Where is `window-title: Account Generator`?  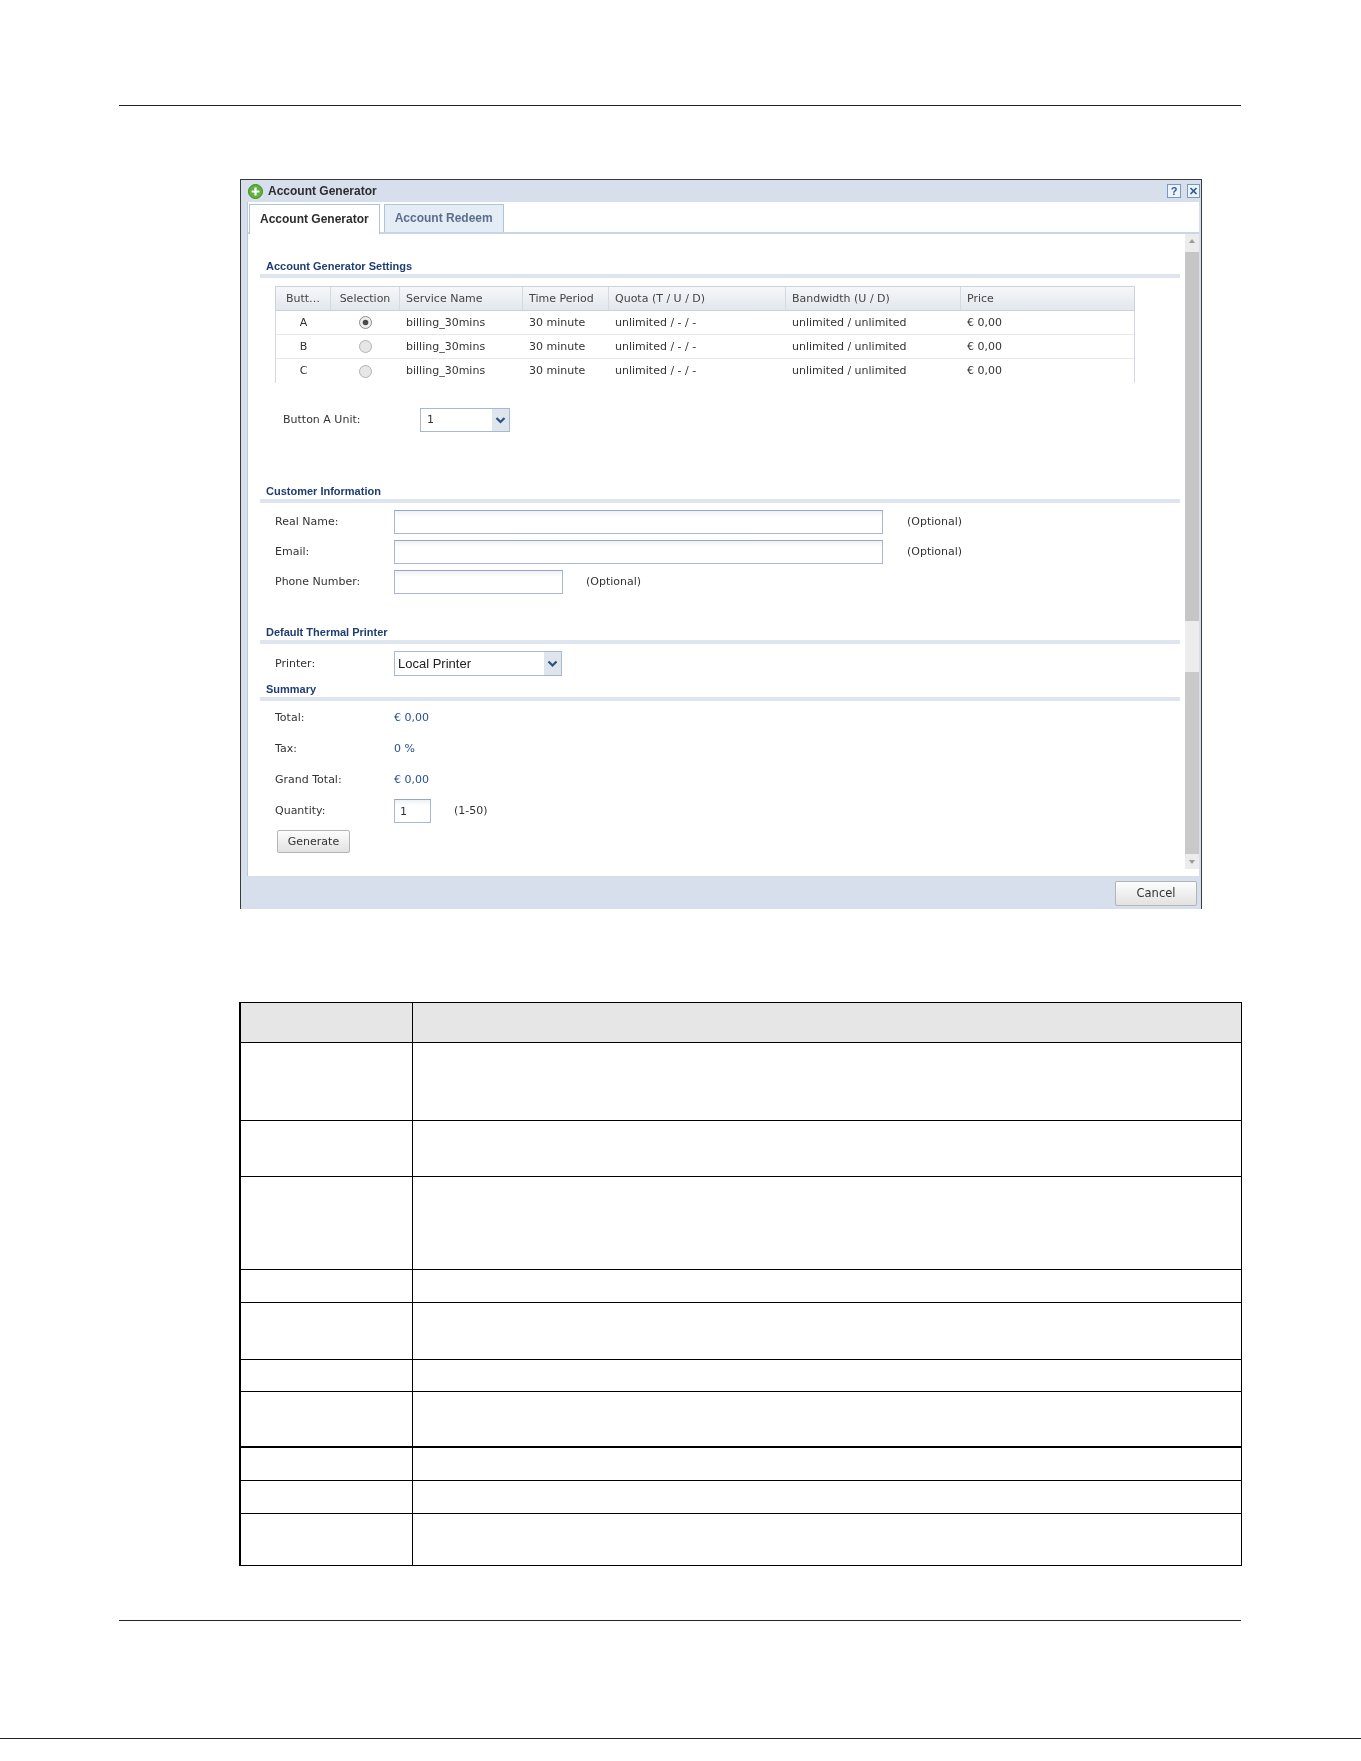 window-title: Account Generator is located at coordinates (322, 191).